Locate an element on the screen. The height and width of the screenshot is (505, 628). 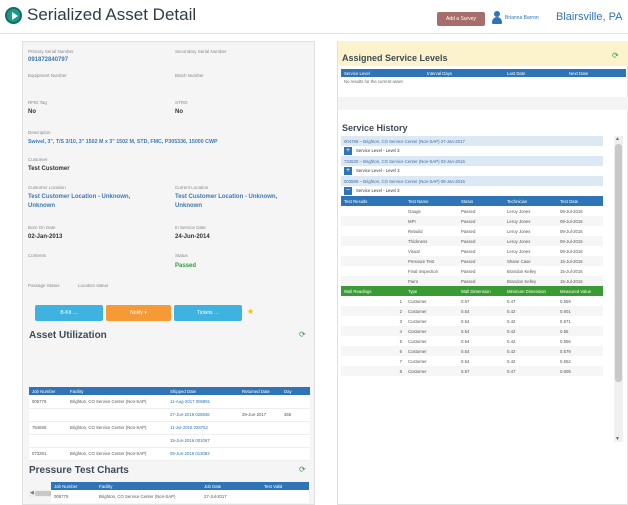
column-header: Test Name is located at coordinates (431, 201).